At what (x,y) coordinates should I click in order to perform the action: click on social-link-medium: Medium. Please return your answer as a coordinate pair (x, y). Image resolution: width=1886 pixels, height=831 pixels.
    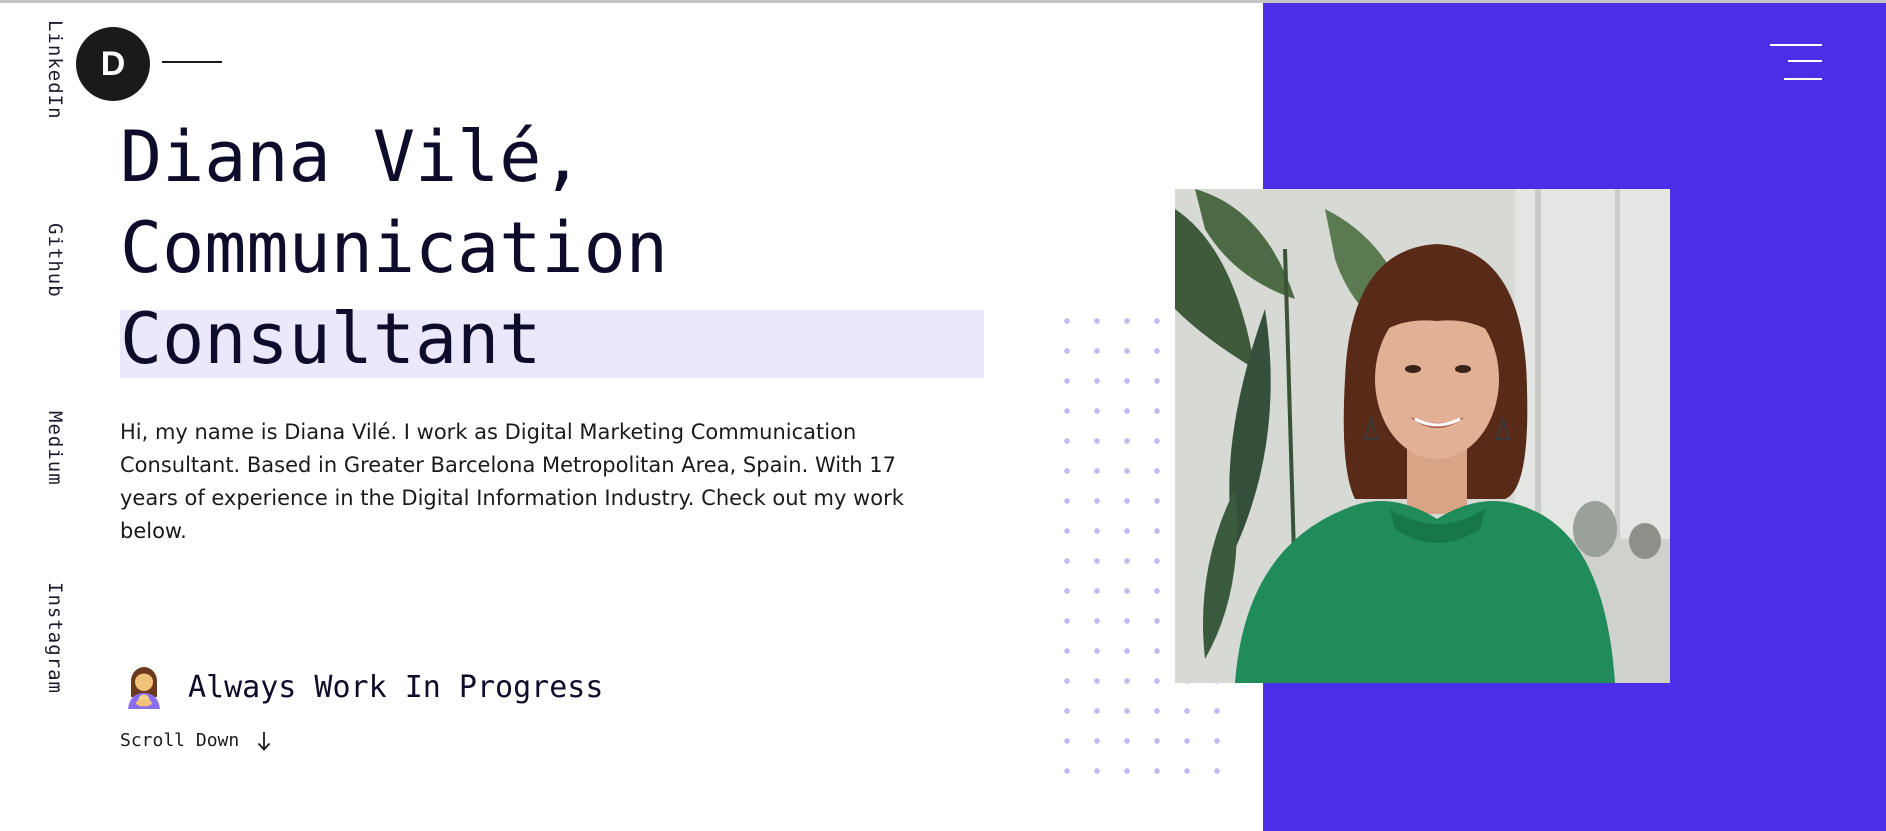
    Looking at the image, I should click on (55, 448).